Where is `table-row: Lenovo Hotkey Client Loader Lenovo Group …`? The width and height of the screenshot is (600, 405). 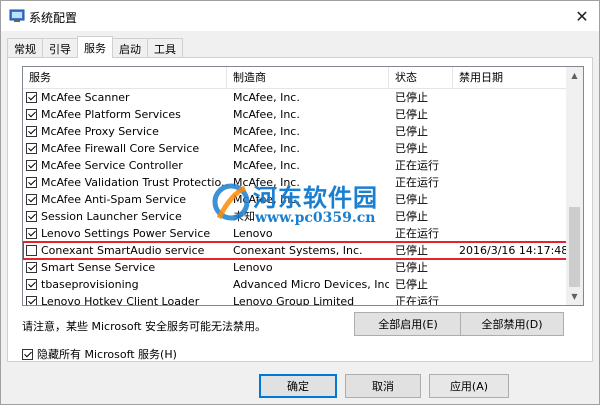 table-row: Lenovo Hotkey Client Loader Lenovo Group … is located at coordinates (295, 299).